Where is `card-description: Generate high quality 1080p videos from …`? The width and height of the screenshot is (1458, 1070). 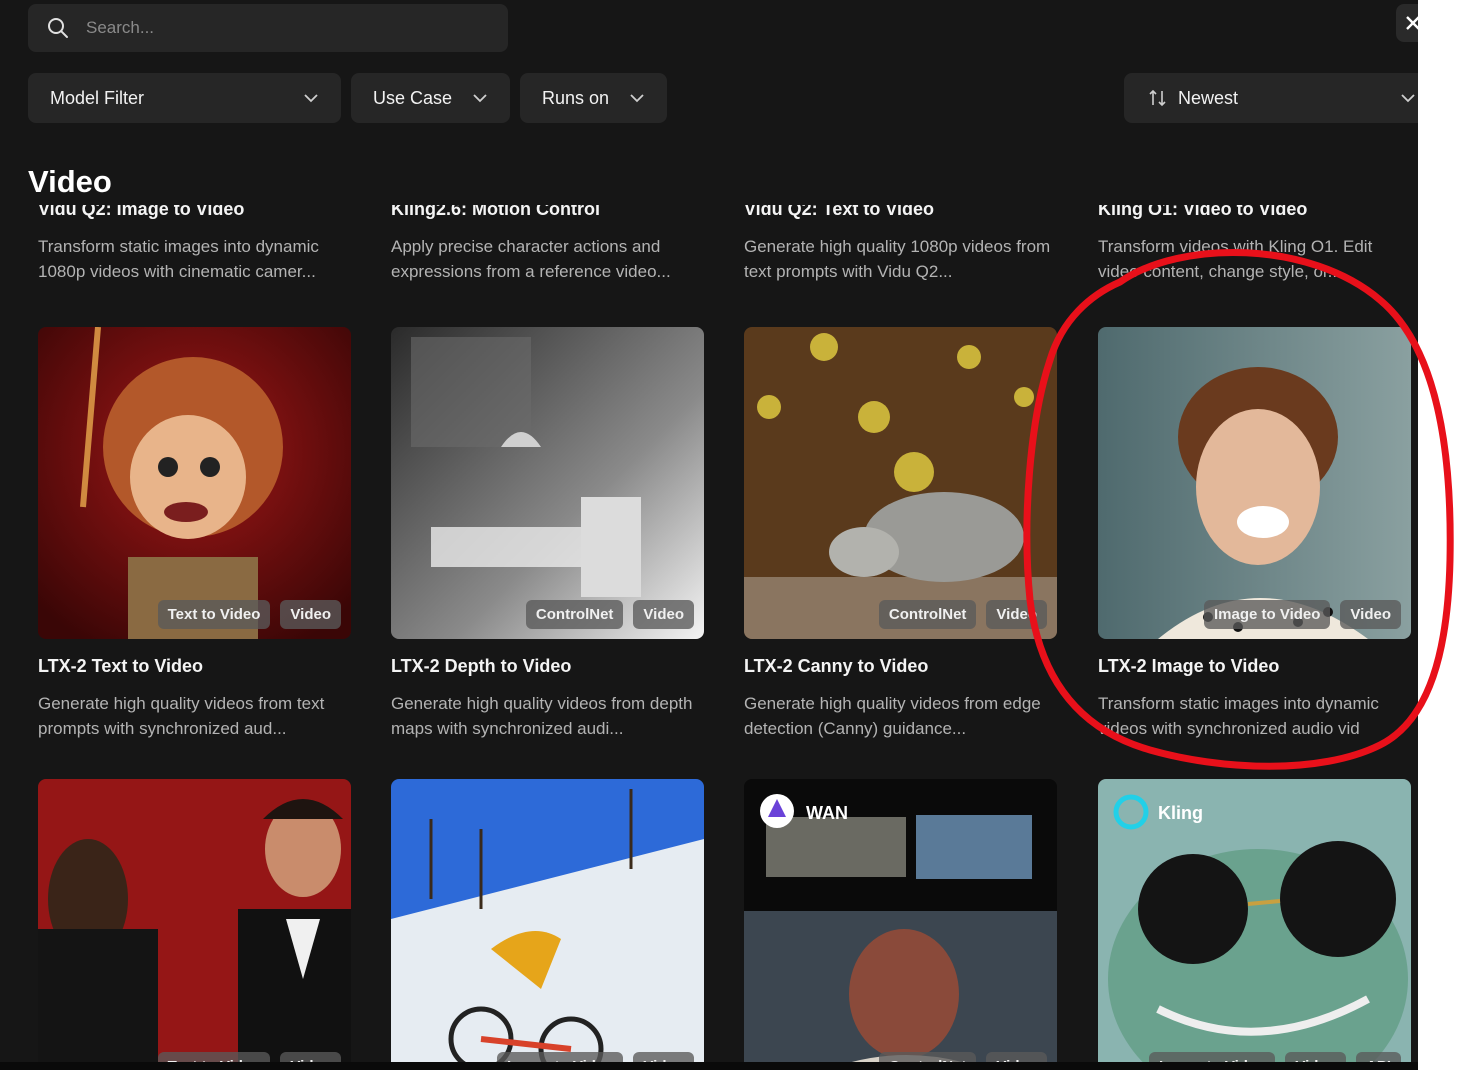 card-description: Generate high quality 1080p videos from … is located at coordinates (897, 259).